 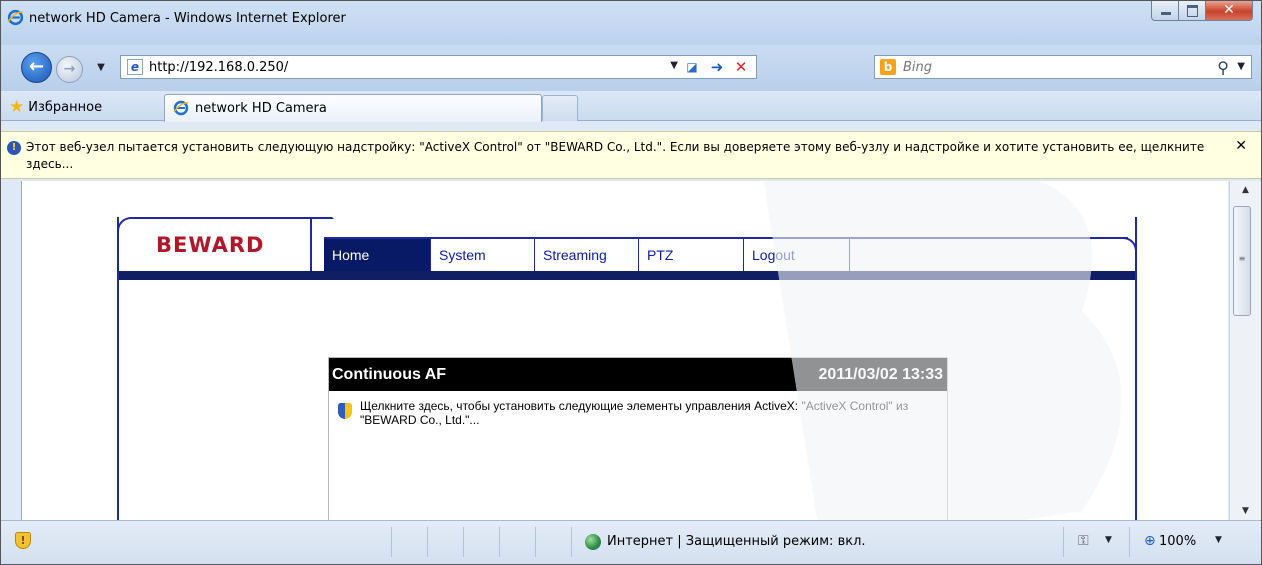 I want to click on menu-home: Home, so click(x=377, y=255).